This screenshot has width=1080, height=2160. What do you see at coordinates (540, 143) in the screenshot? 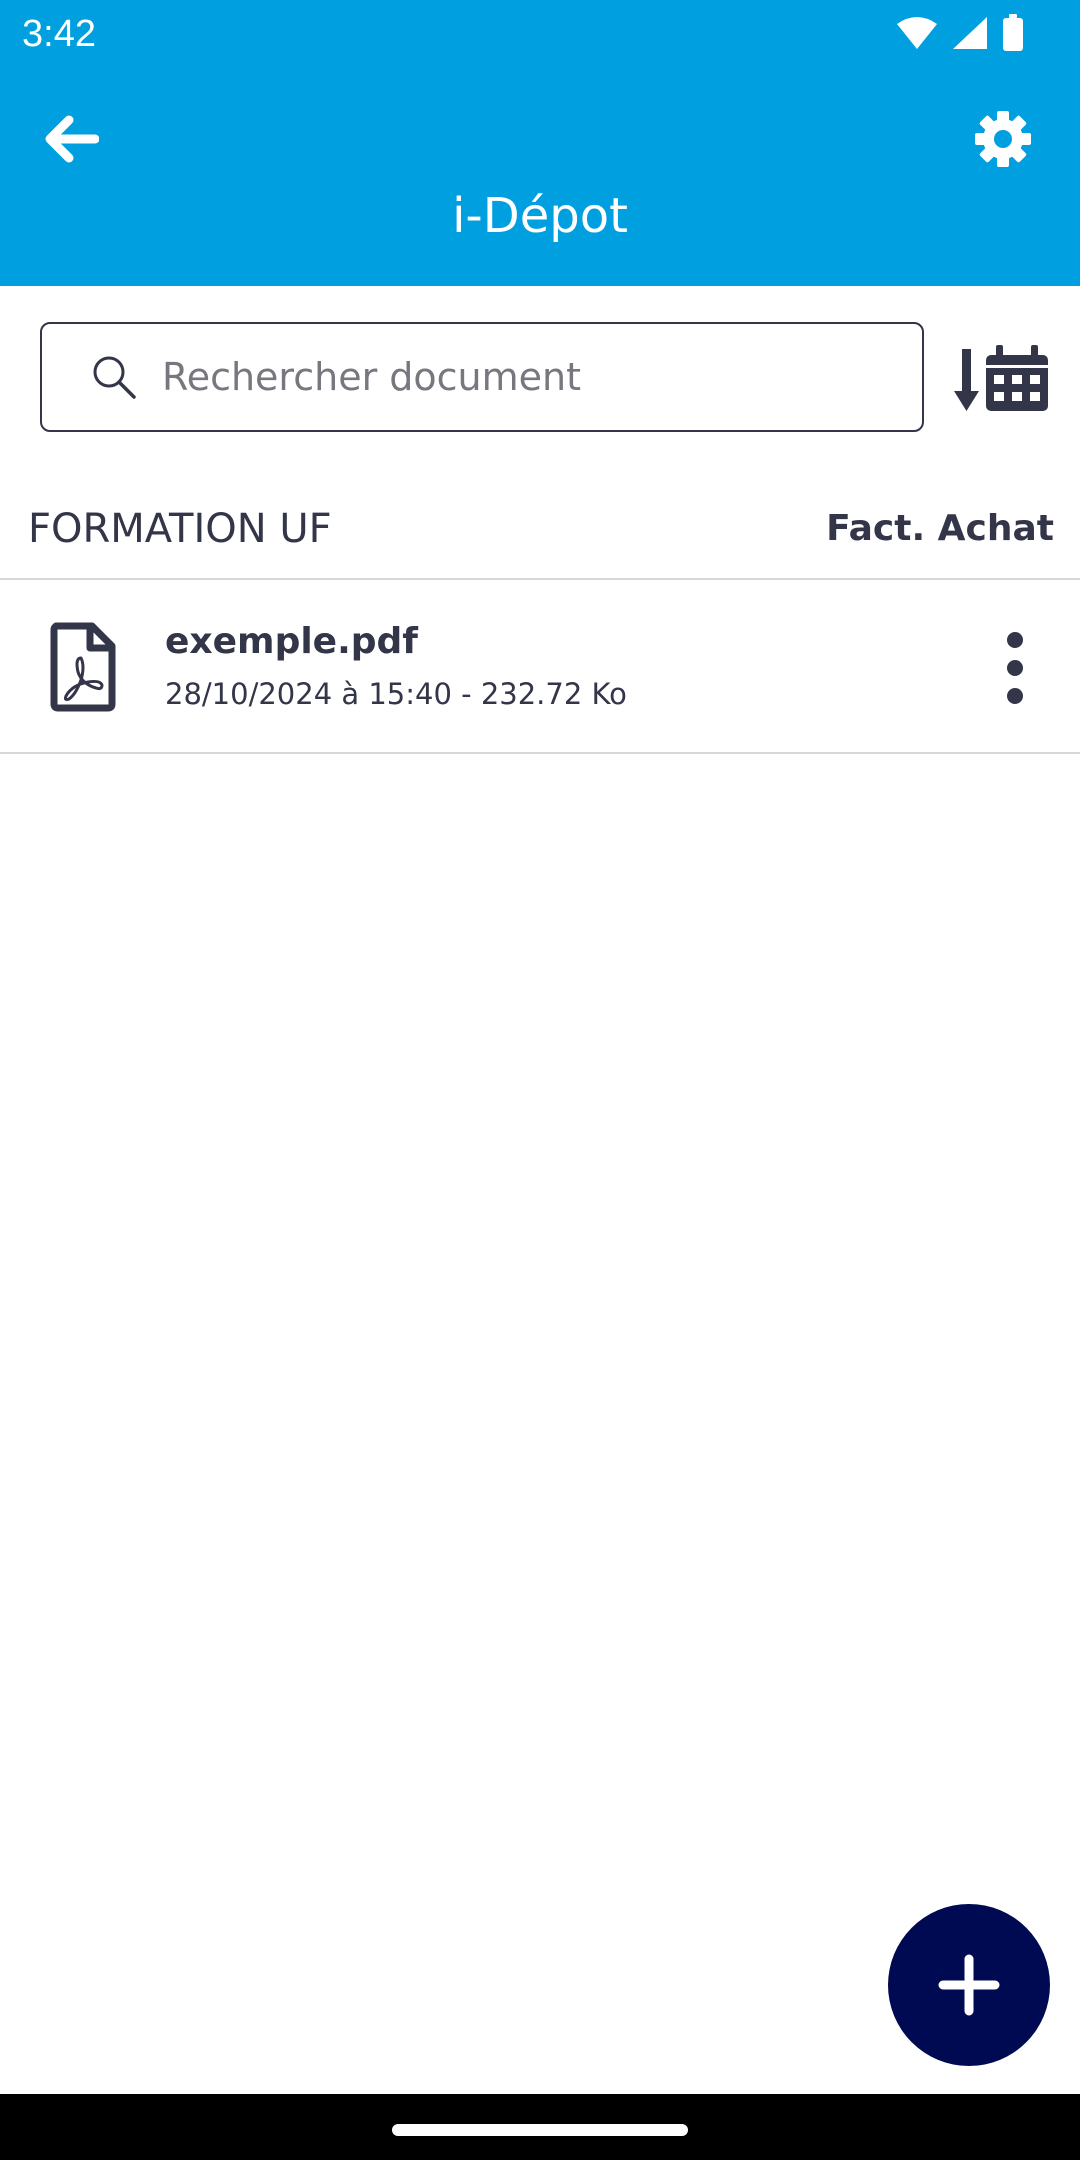
I see `app-bar: 3:42 i-Dépot` at bounding box center [540, 143].